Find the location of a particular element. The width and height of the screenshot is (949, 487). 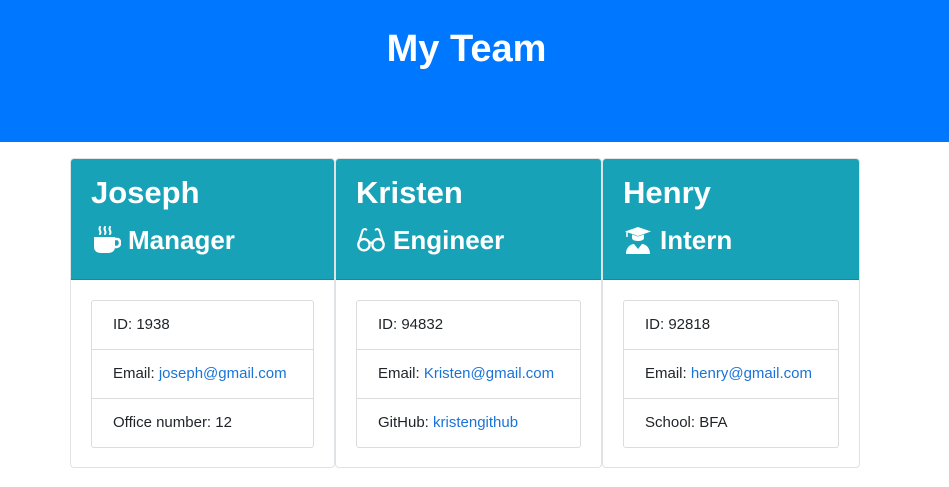

github-link: kristengithub is located at coordinates (475, 422).